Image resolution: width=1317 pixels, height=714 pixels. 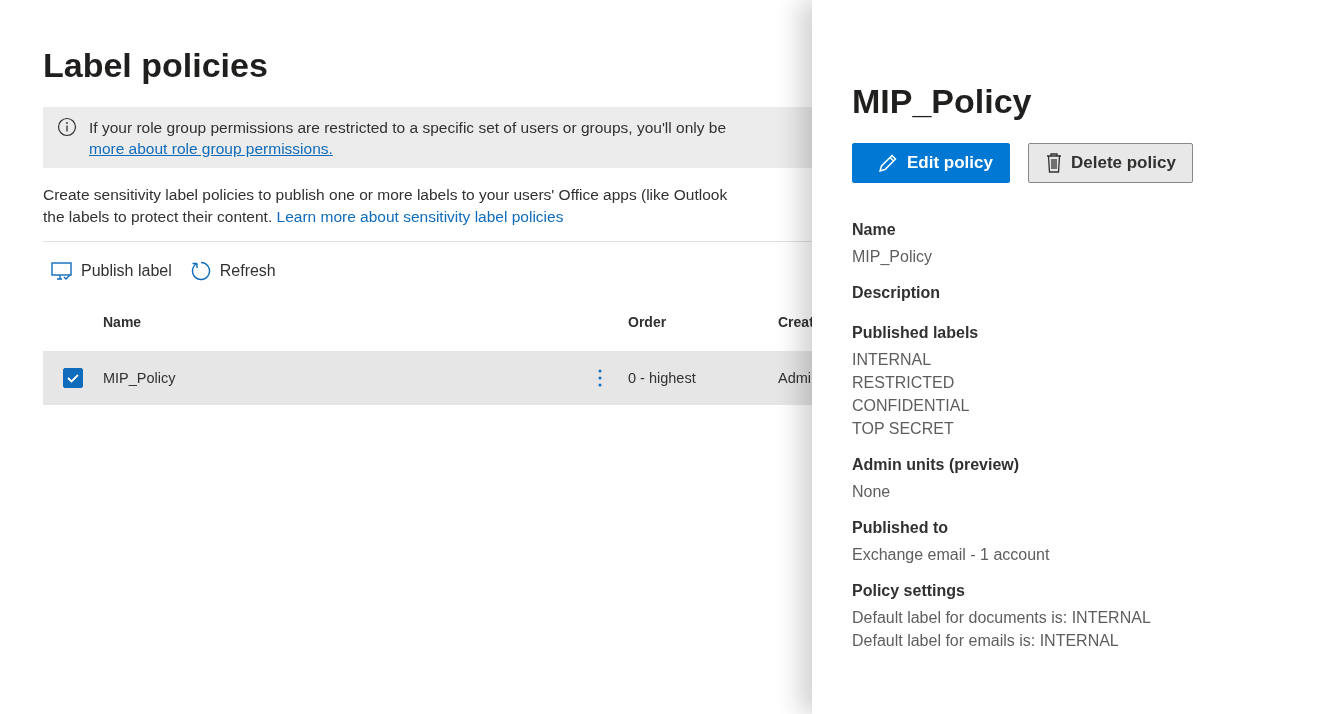 What do you see at coordinates (140, 378) in the screenshot?
I see `table-cell-text: MIP_Policy` at bounding box center [140, 378].